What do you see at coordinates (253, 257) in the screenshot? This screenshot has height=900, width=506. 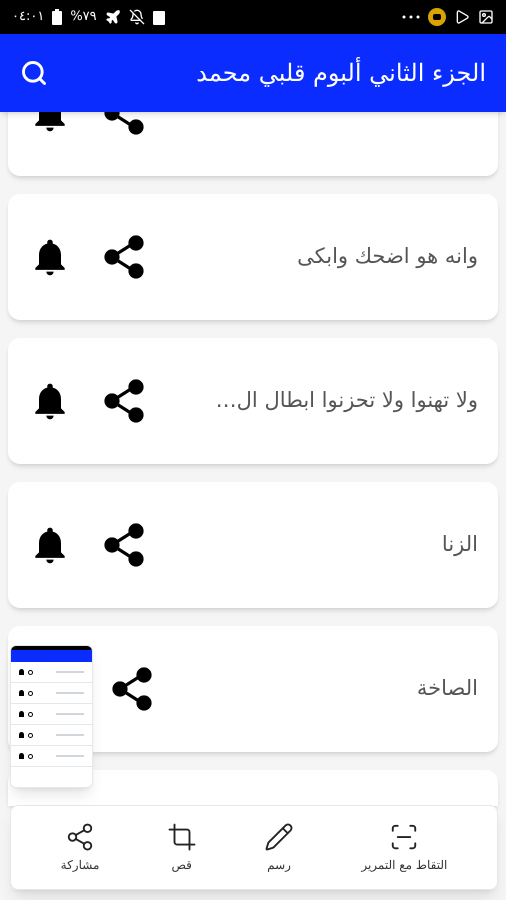 I see `list-card: وانه هو اضحك وابكى` at bounding box center [253, 257].